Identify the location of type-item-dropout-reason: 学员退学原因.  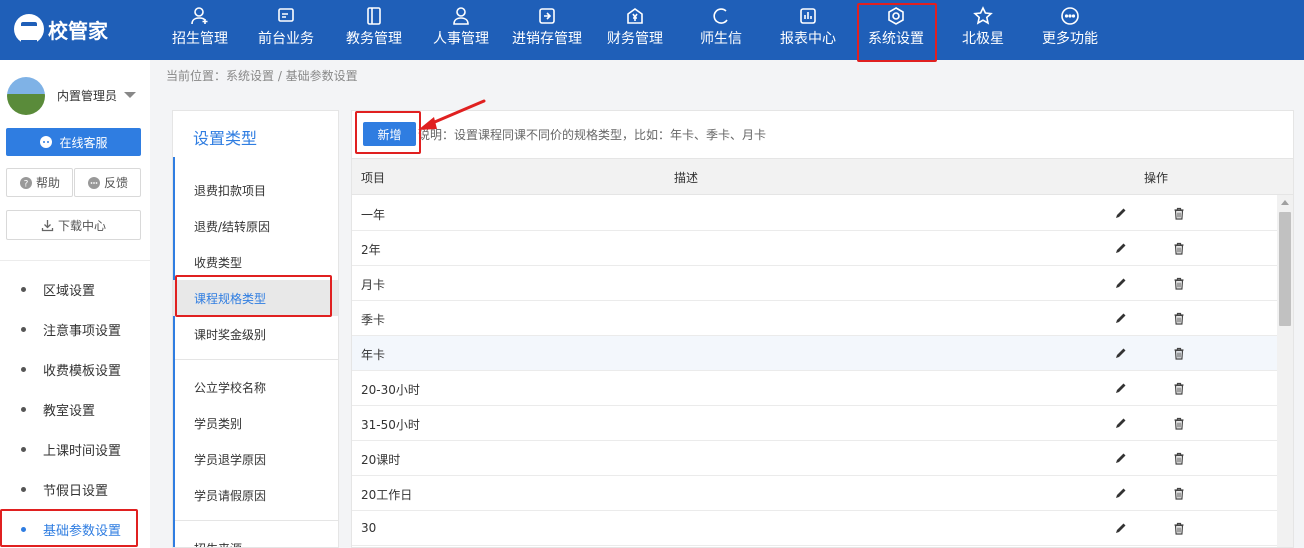
(255, 459).